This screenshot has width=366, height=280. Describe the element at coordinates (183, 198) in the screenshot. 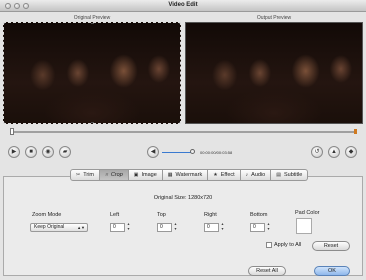

I see `original-size: Original Size: 1280x720` at that location.